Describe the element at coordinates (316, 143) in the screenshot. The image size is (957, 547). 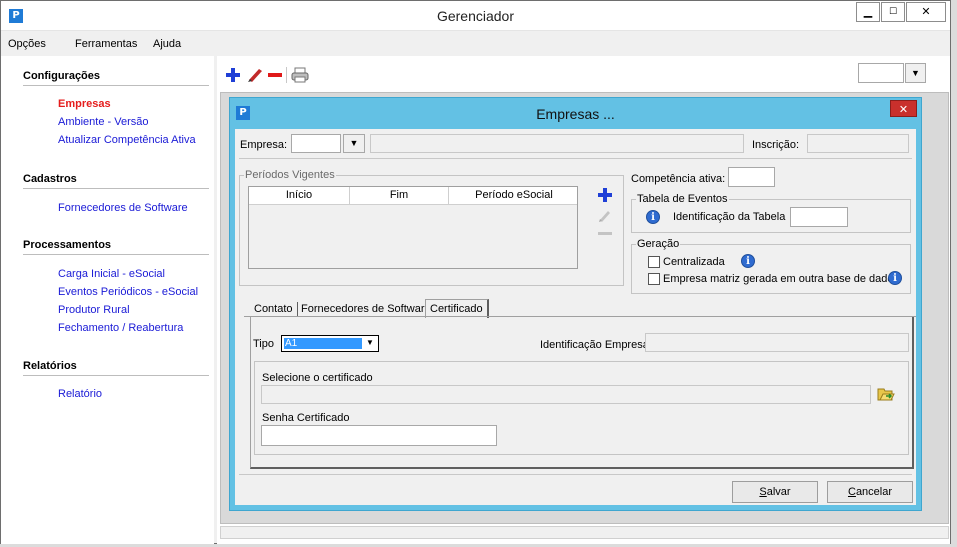
I see `empresa-code-input` at that location.